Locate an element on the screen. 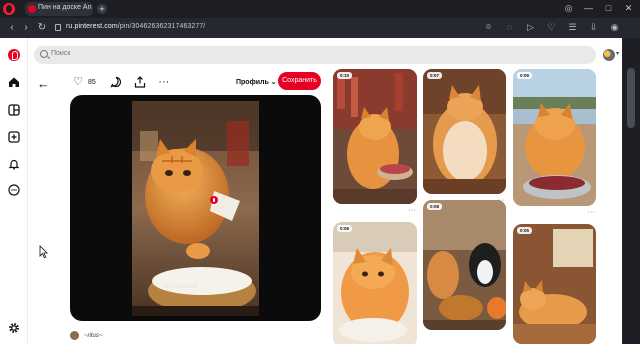 Image resolution: width=640 pixels, height=344 pixels. tab-search-icon: ◎ is located at coordinates (568, 8).